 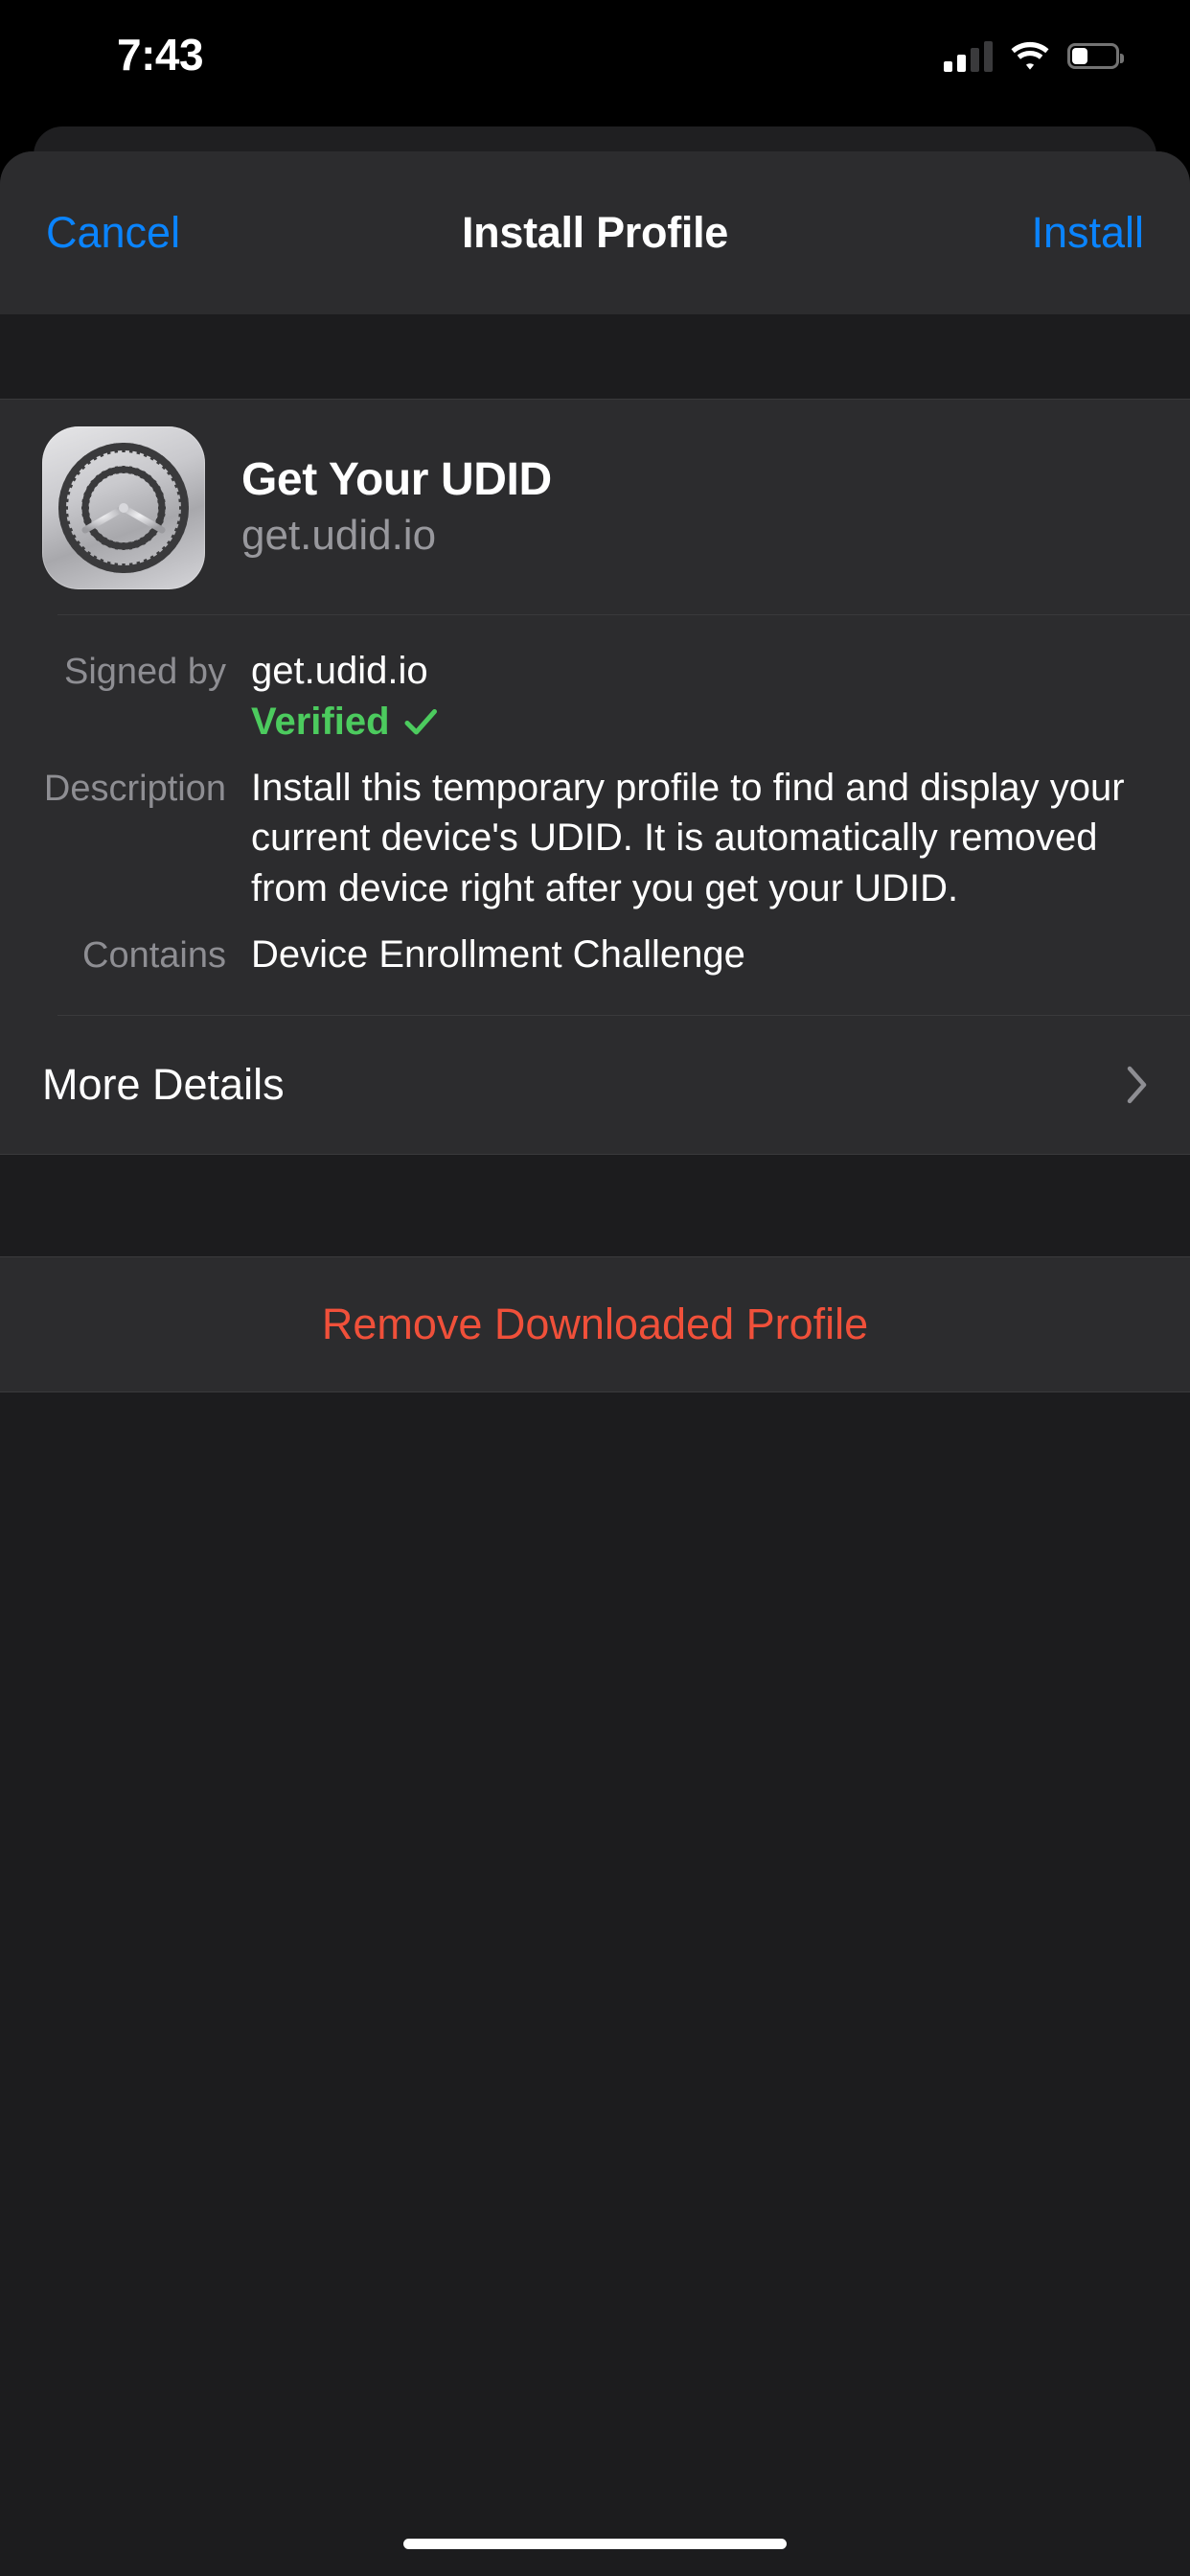 What do you see at coordinates (124, 508) in the screenshot?
I see `settings-gear-icon` at bounding box center [124, 508].